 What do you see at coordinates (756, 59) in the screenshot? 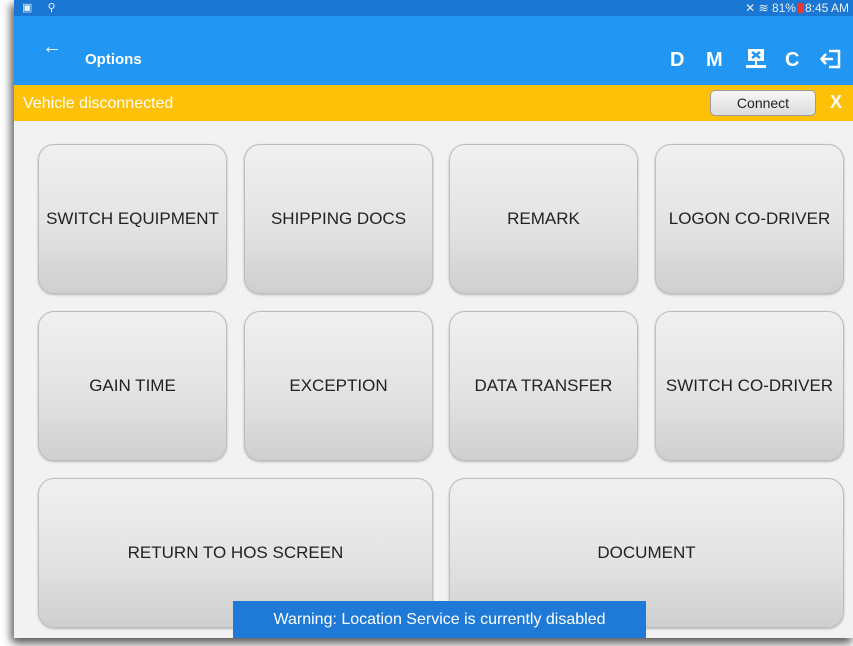
I see `elog-disconnect-icon` at bounding box center [756, 59].